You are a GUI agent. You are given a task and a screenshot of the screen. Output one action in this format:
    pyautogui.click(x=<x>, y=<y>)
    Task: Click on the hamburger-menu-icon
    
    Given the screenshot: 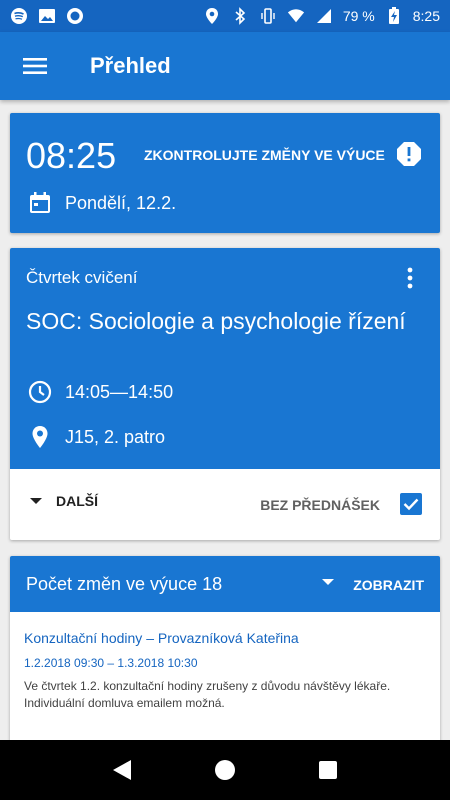 What is the action you would take?
    pyautogui.click(x=35, y=66)
    